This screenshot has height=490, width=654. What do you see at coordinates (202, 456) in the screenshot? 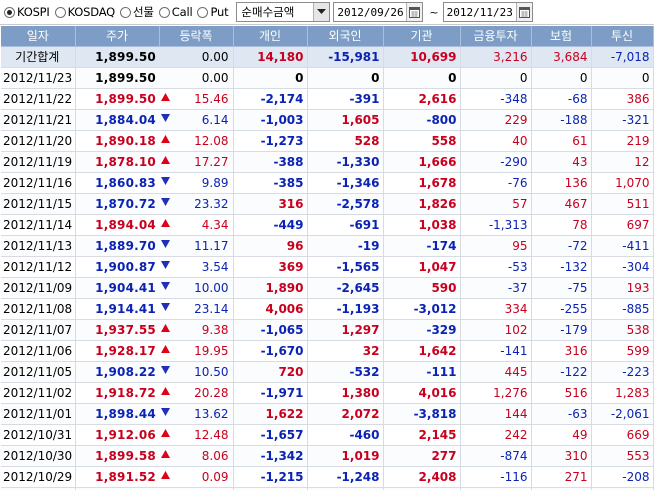
I see `change-cell: 8.06` at bounding box center [202, 456].